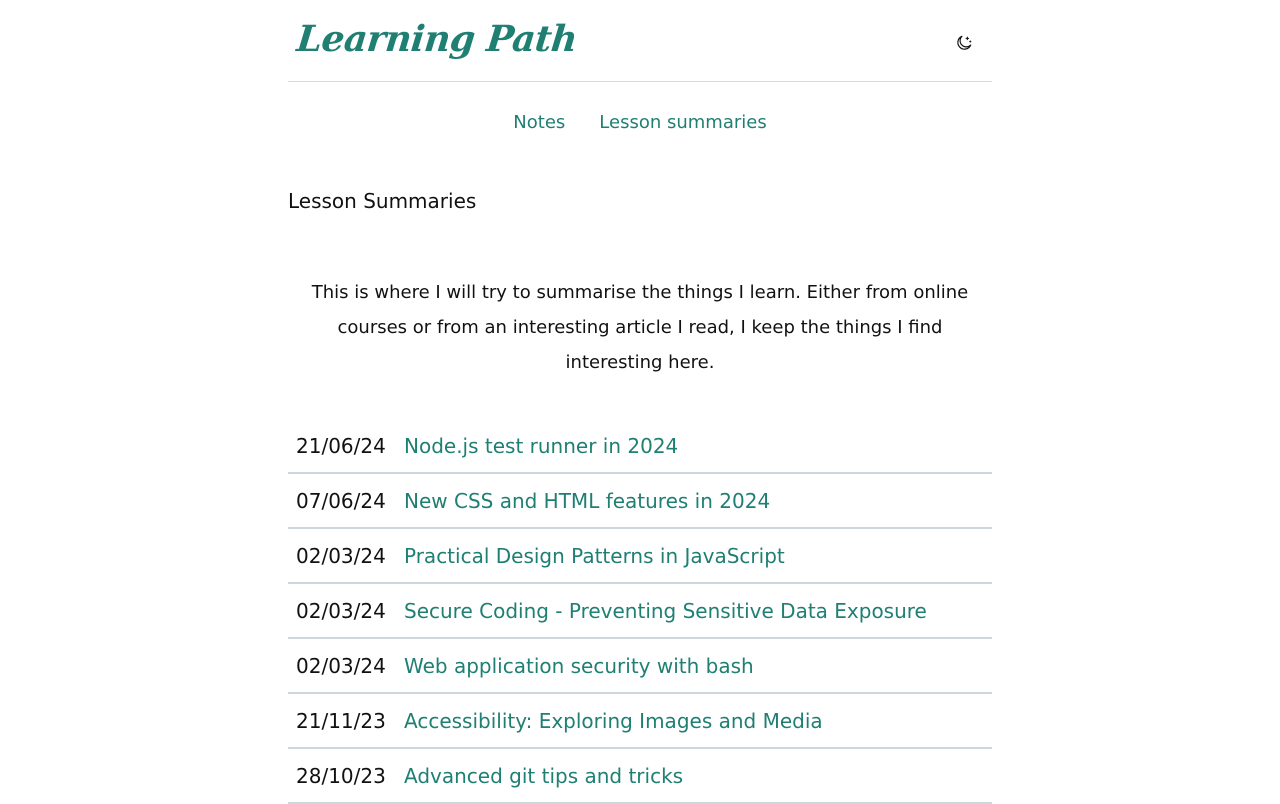 This screenshot has width=1280, height=804. What do you see at coordinates (437, 39) in the screenshot?
I see `site-title-link: Learning Path` at bounding box center [437, 39].